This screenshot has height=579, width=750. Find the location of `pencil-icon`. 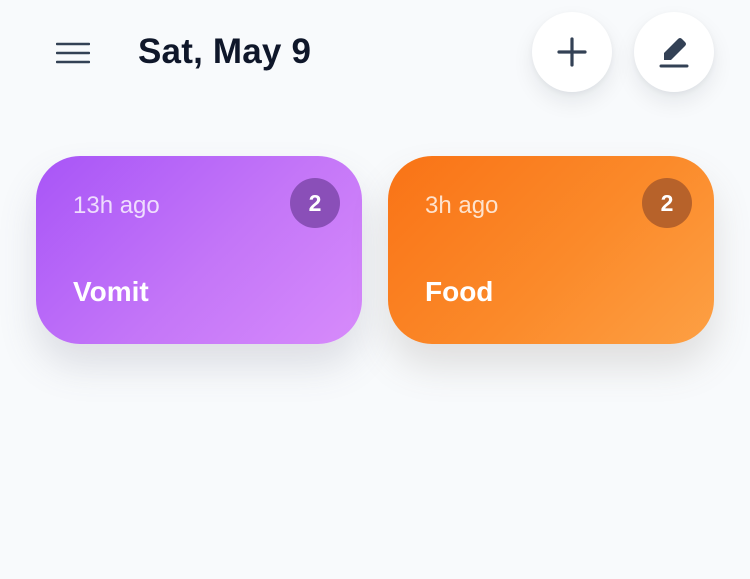

pencil-icon is located at coordinates (674, 53).